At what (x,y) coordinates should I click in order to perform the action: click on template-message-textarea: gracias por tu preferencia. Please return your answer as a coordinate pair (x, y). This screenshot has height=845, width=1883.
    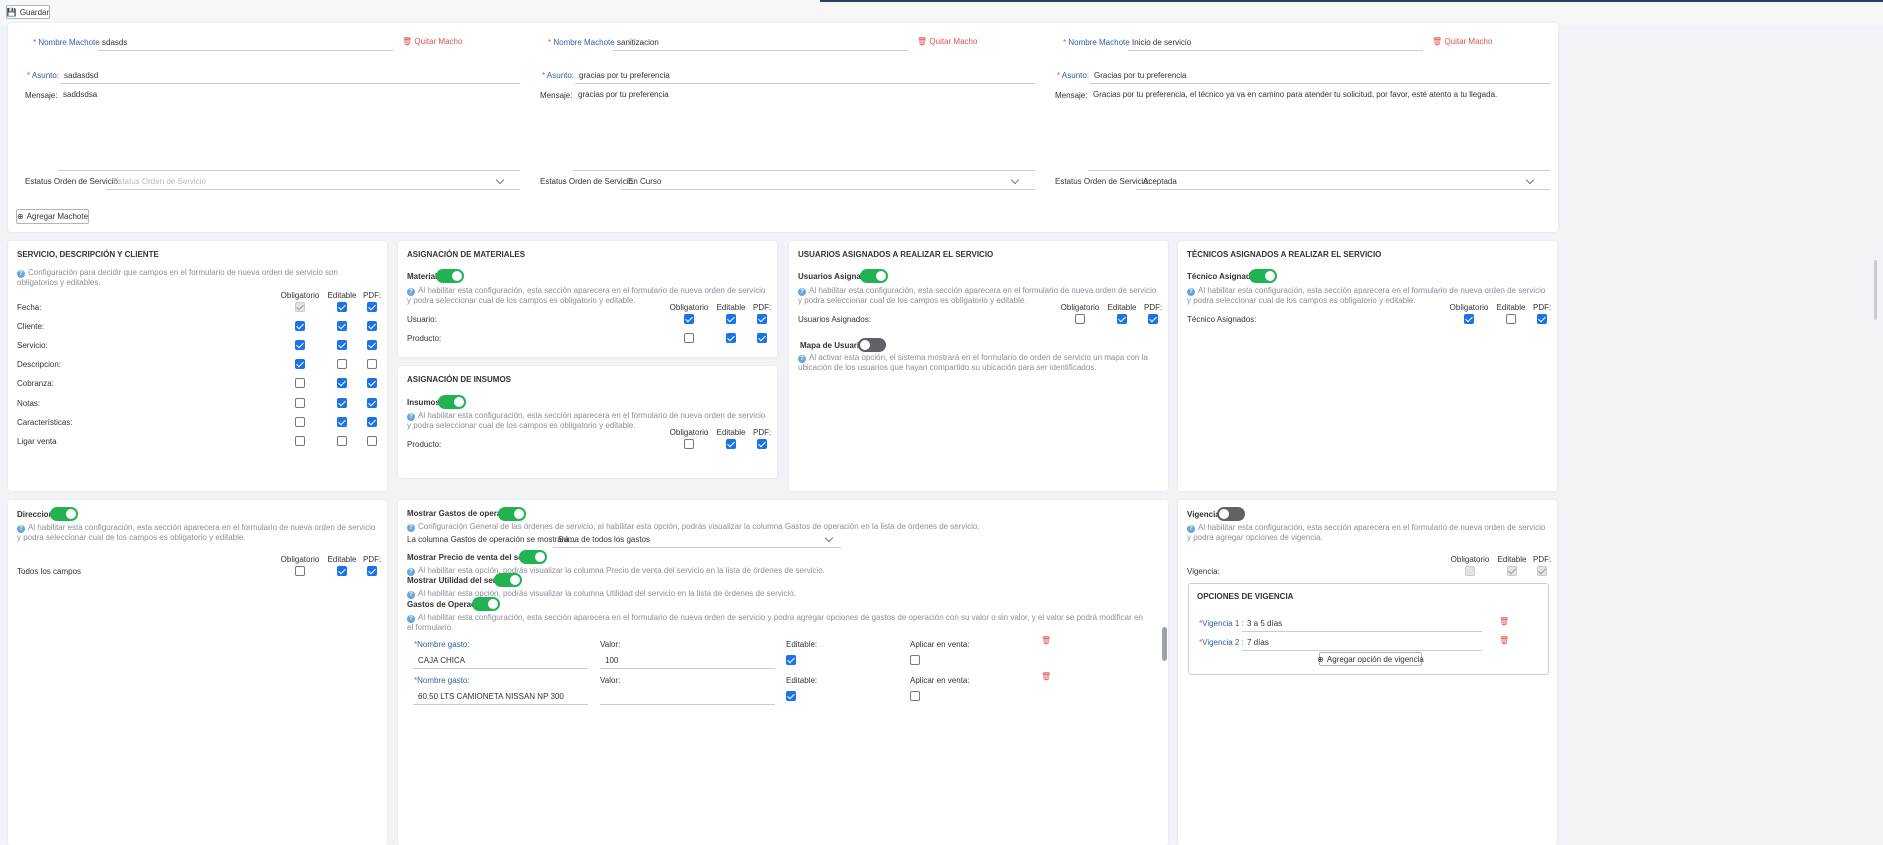
    Looking at the image, I should click on (623, 94).